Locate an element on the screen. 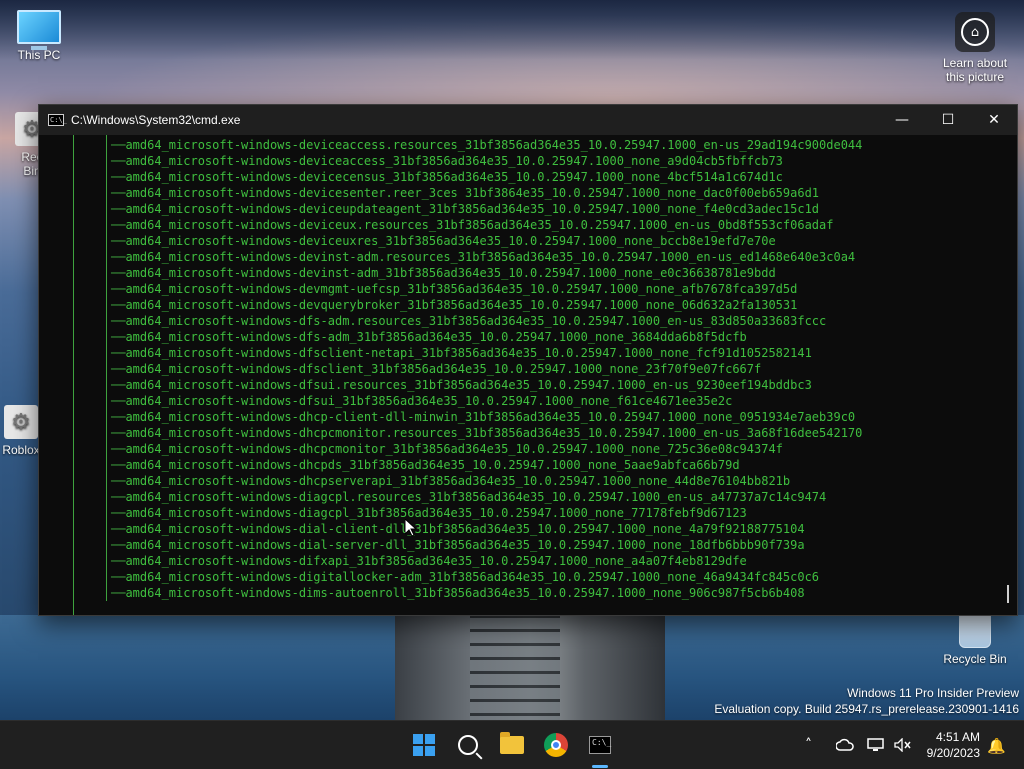 The image size is (1024, 769). close-button: ✕ is located at coordinates (994, 120).